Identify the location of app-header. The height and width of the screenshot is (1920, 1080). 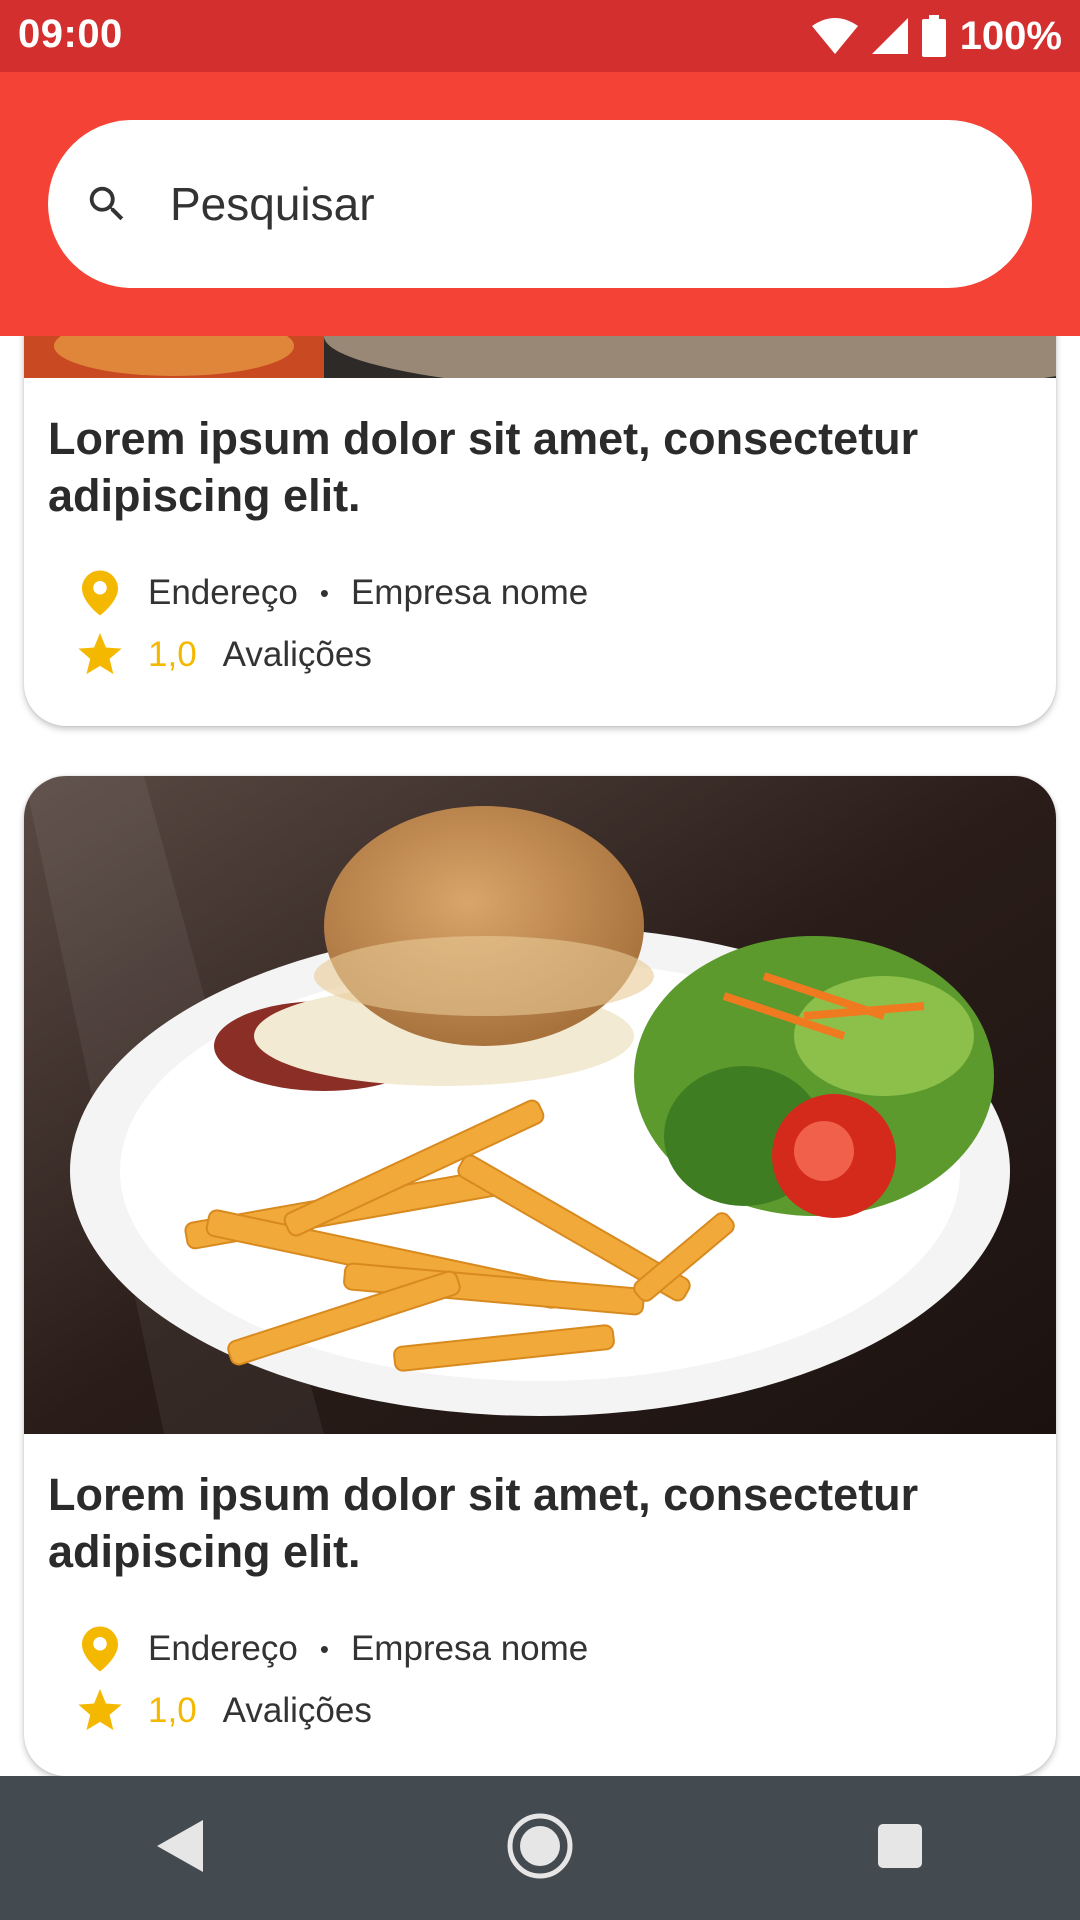
(540, 204).